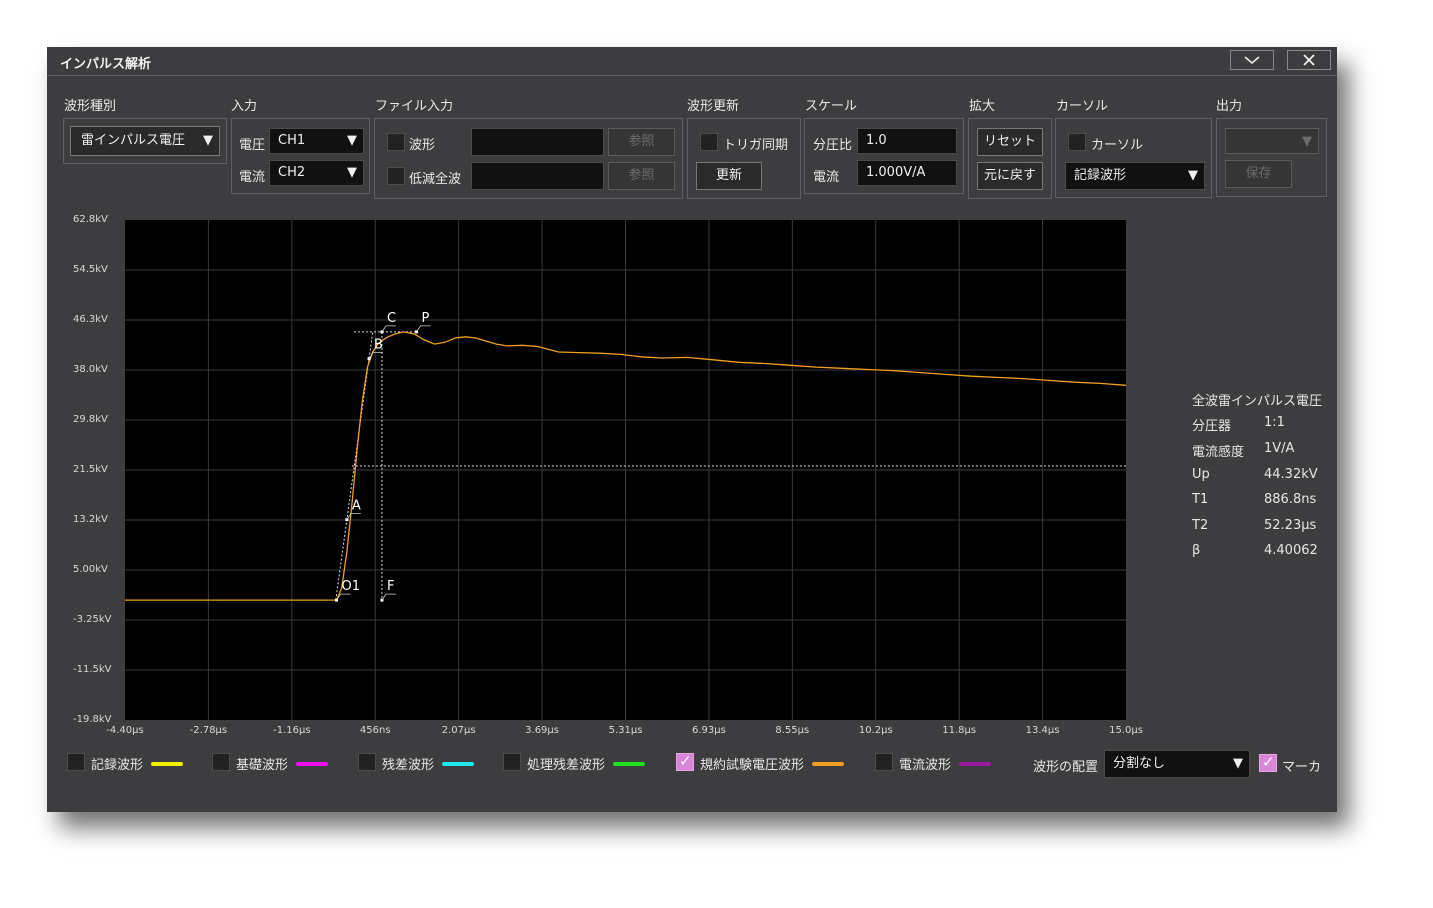  I want to click on cursor-checkbox, so click(1077, 142).